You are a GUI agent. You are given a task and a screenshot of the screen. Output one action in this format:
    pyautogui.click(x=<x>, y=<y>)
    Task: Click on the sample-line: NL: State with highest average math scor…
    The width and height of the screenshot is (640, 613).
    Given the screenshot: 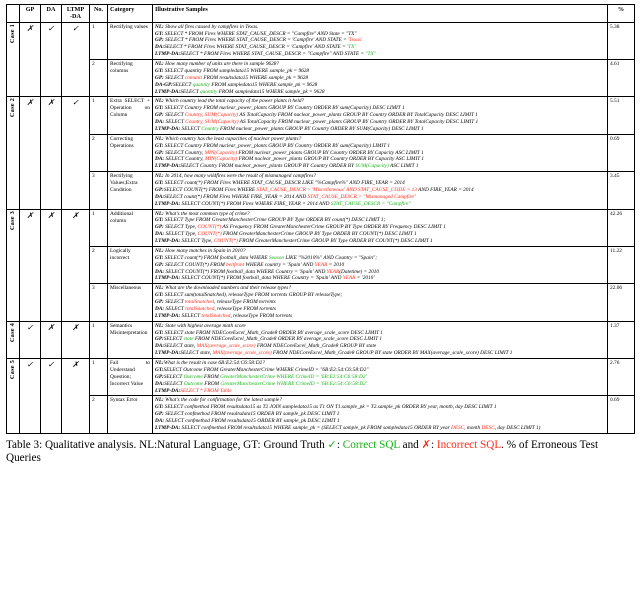 What is the action you would take?
    pyautogui.click(x=200, y=325)
    